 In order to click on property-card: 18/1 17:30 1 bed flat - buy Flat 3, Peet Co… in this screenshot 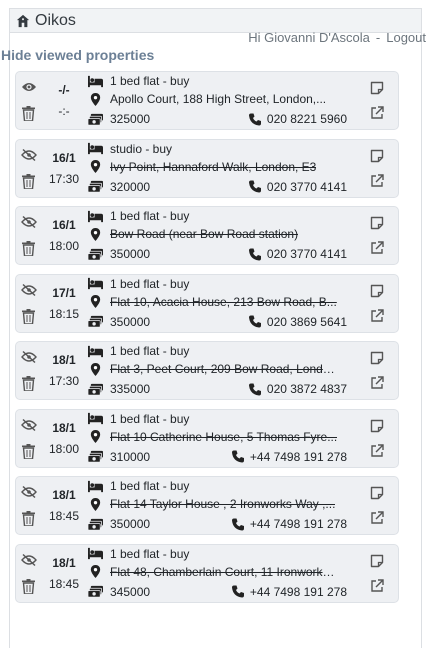, I will do `click(207, 370)`.